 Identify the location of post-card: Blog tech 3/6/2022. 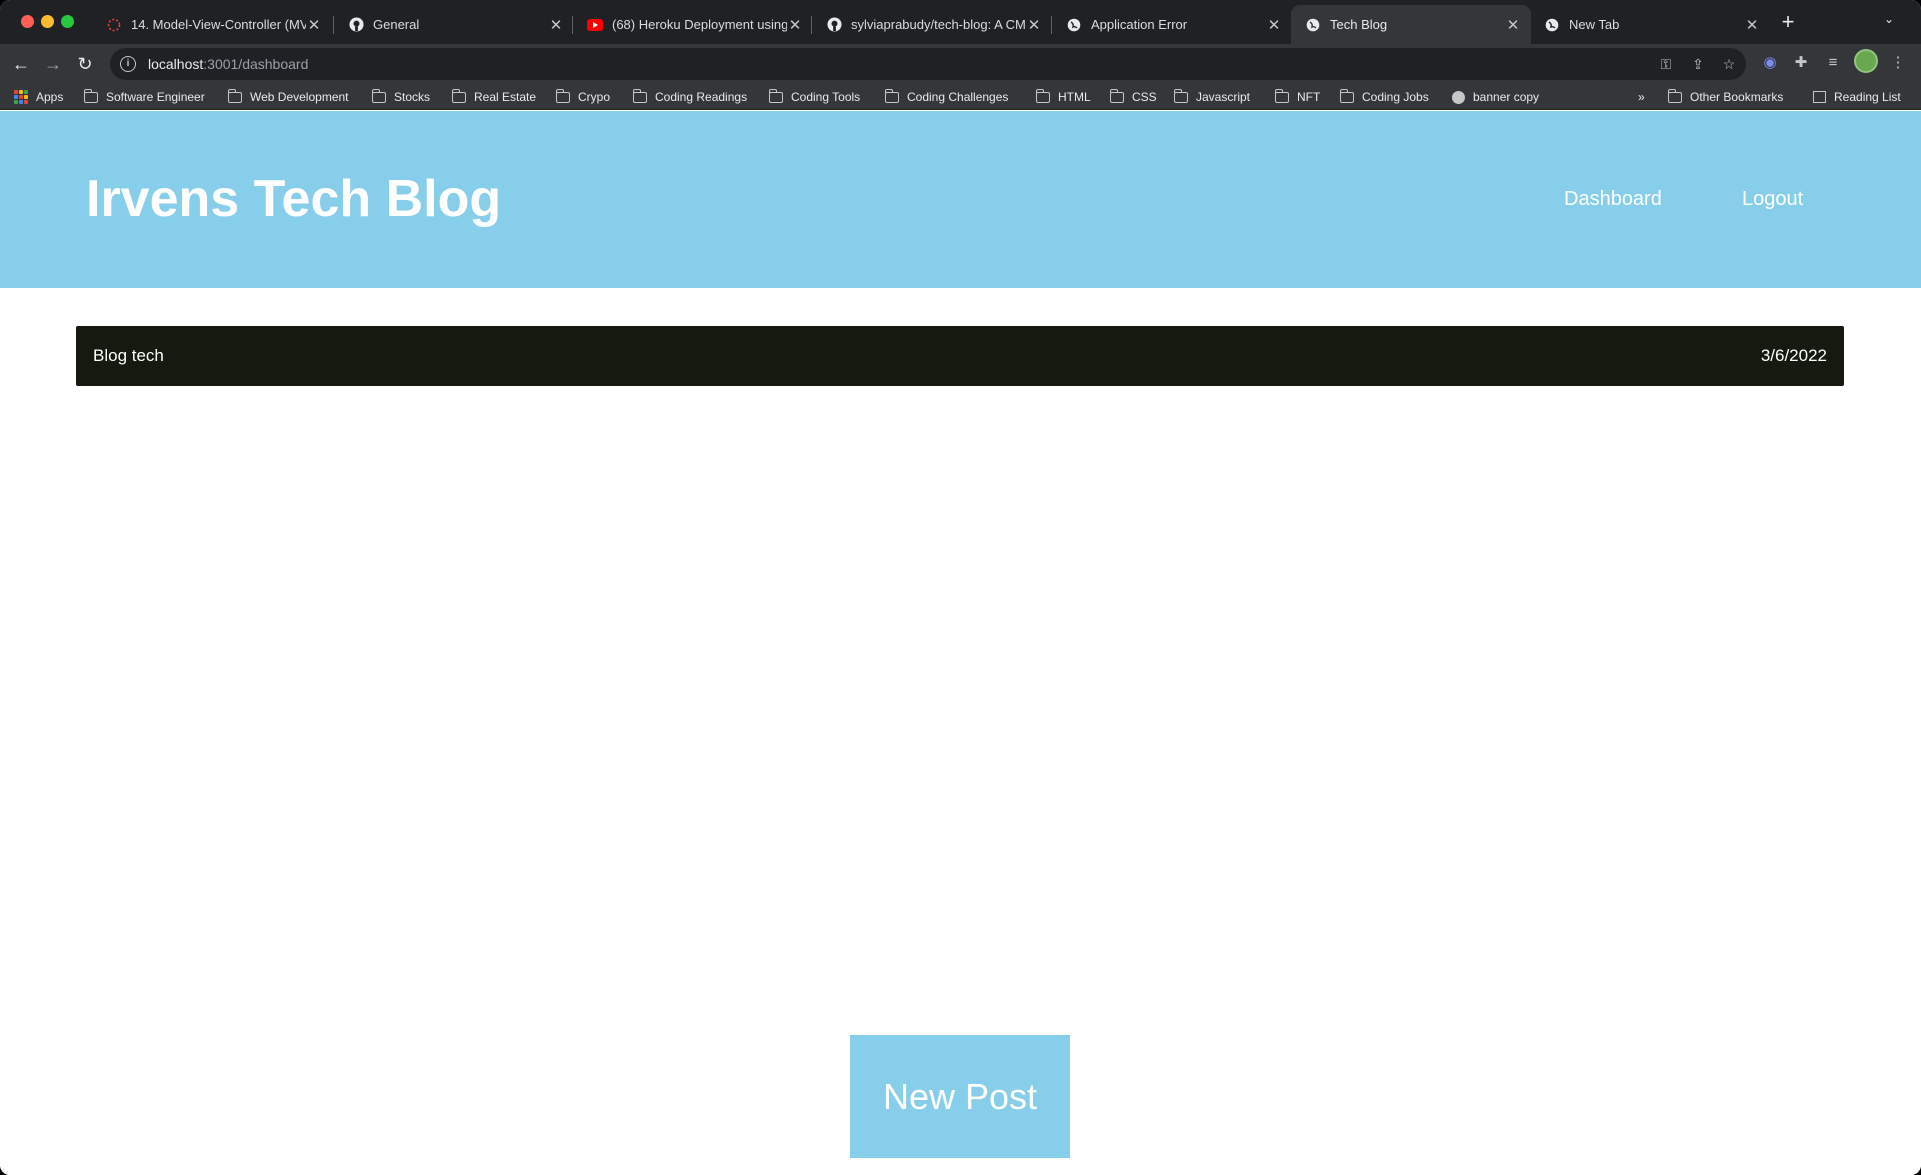
(960, 356).